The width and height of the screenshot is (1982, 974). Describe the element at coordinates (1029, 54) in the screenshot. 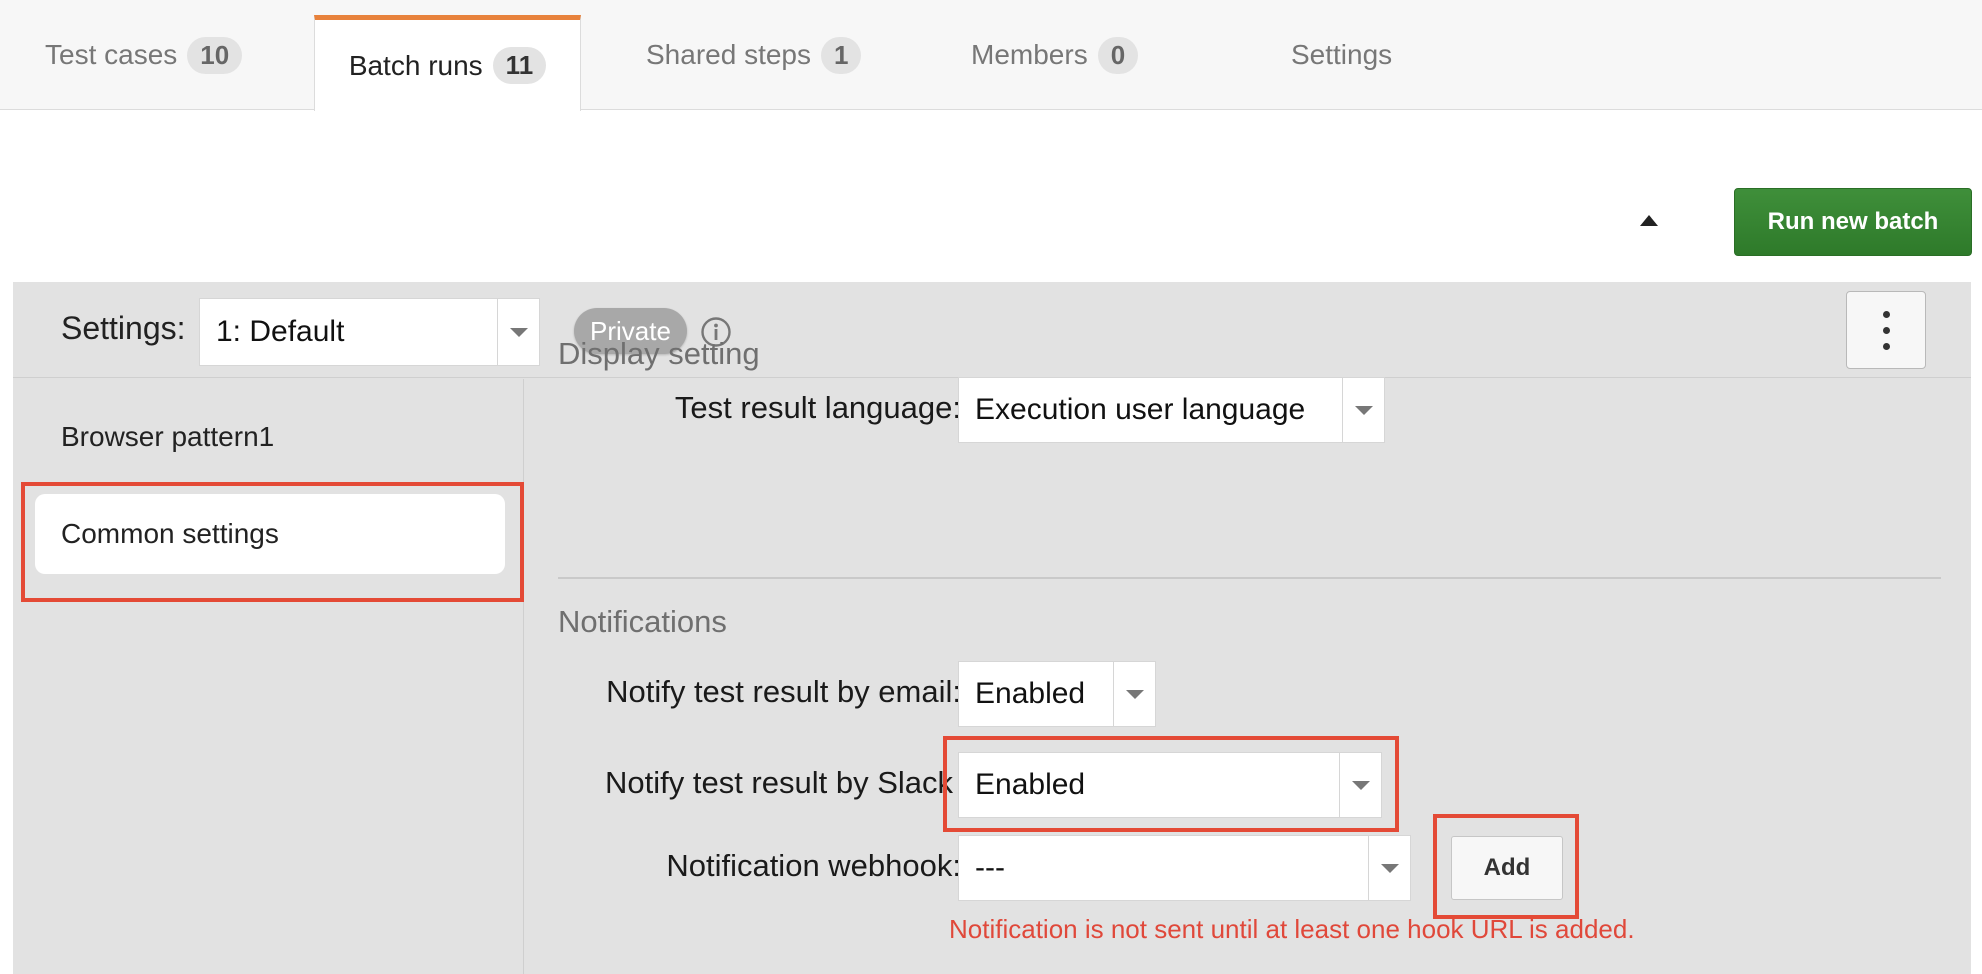

I see `tab-label: Members` at that location.